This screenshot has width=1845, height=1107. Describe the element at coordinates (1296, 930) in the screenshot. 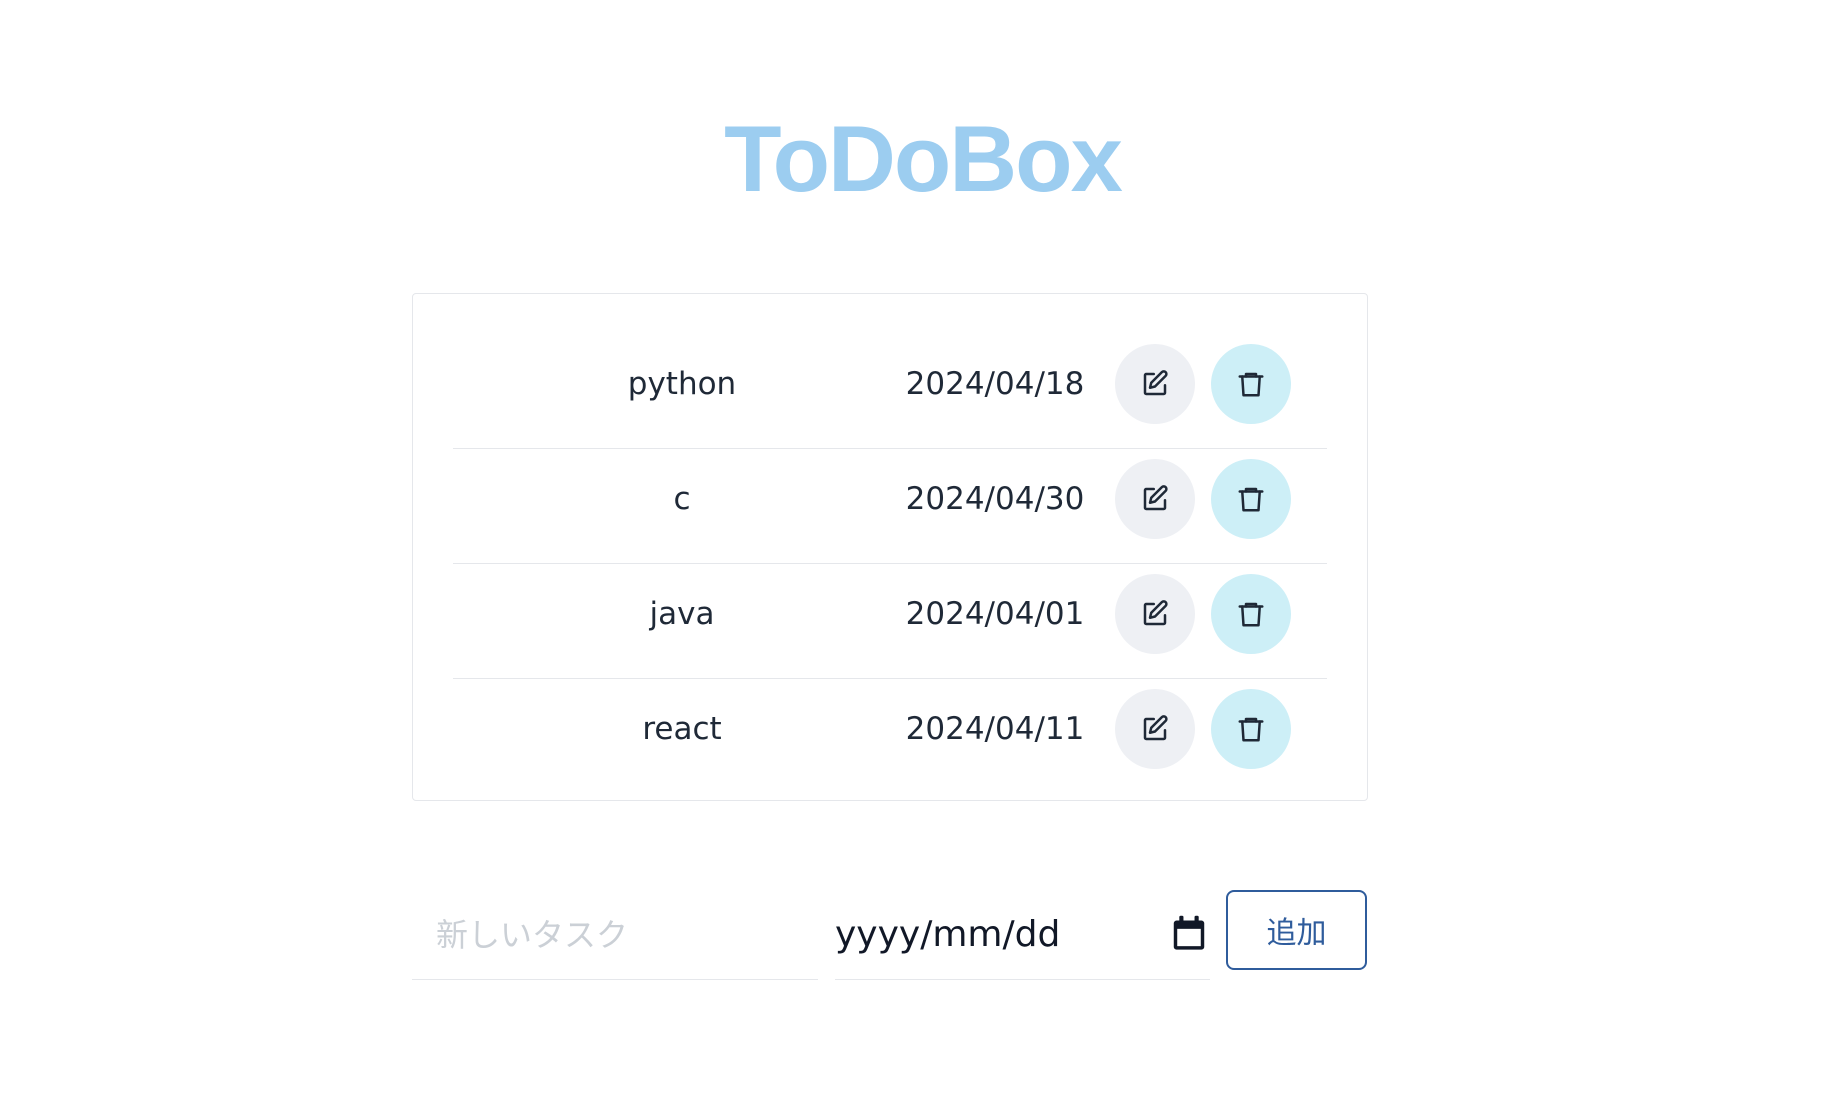

I see `add-button: 追加` at that location.